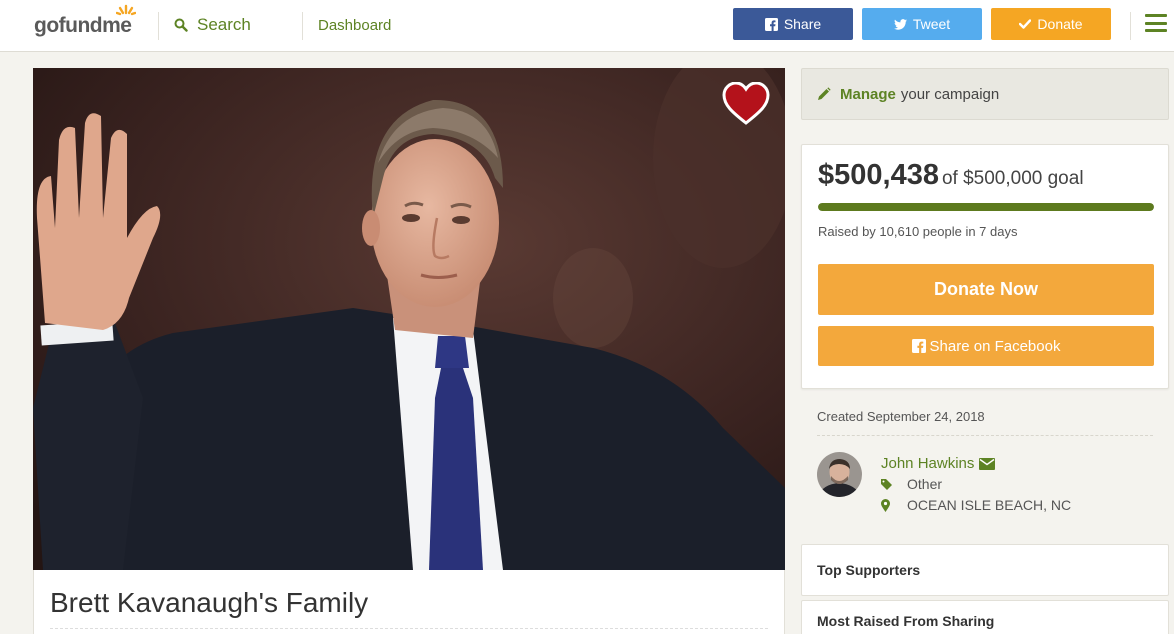 The height and width of the screenshot is (634, 1174). I want to click on avatar, so click(839, 474).